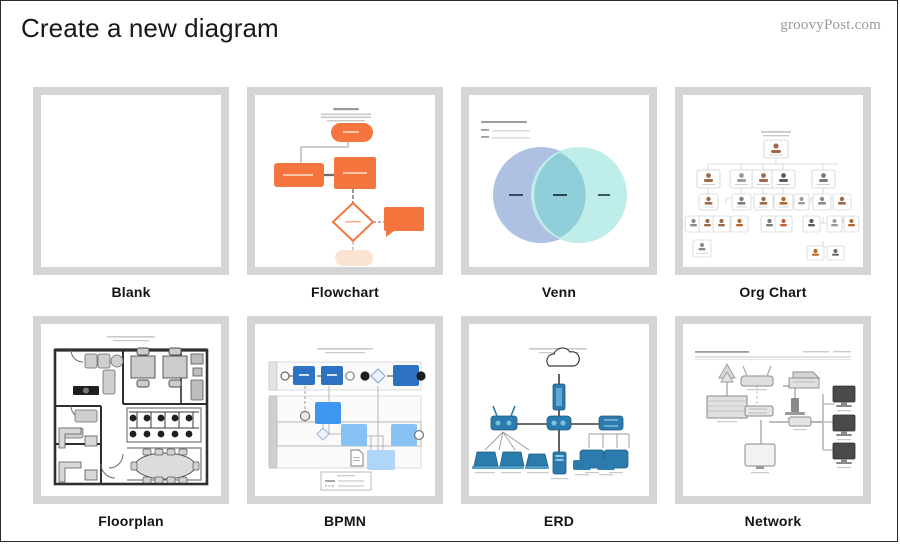 This screenshot has height=544, width=900. I want to click on flowchart-icon, so click(345, 181).